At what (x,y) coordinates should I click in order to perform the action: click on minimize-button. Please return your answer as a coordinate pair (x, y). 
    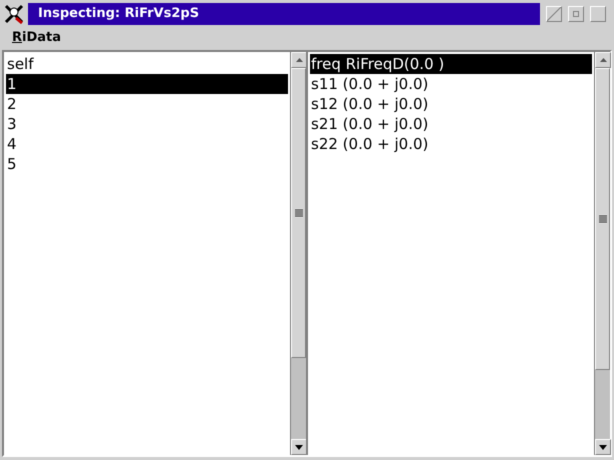
    Looking at the image, I should click on (576, 14).